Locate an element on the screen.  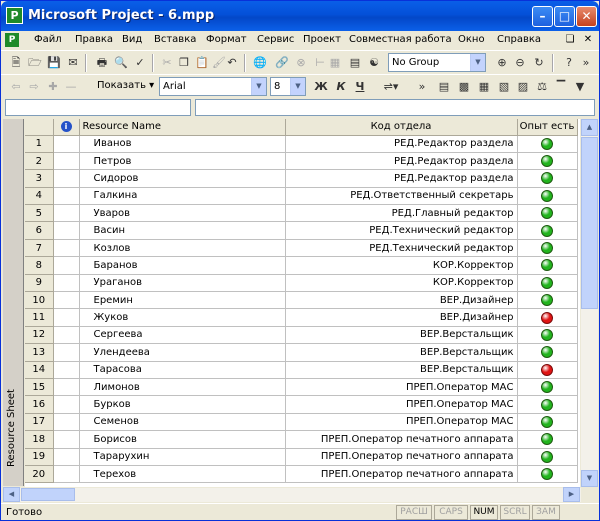
new-icon: 🗎 is located at coordinates (16, 63).